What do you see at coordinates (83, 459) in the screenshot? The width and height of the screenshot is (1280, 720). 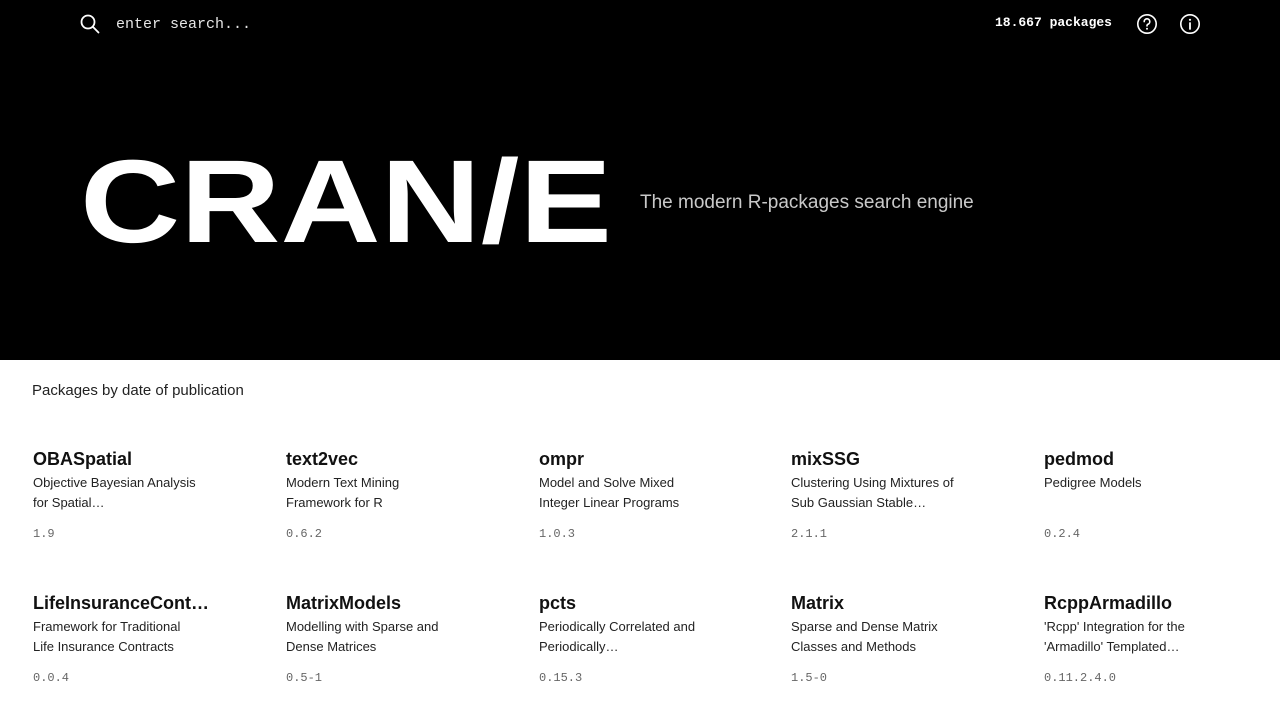 I see `package-name: OBASpatial` at bounding box center [83, 459].